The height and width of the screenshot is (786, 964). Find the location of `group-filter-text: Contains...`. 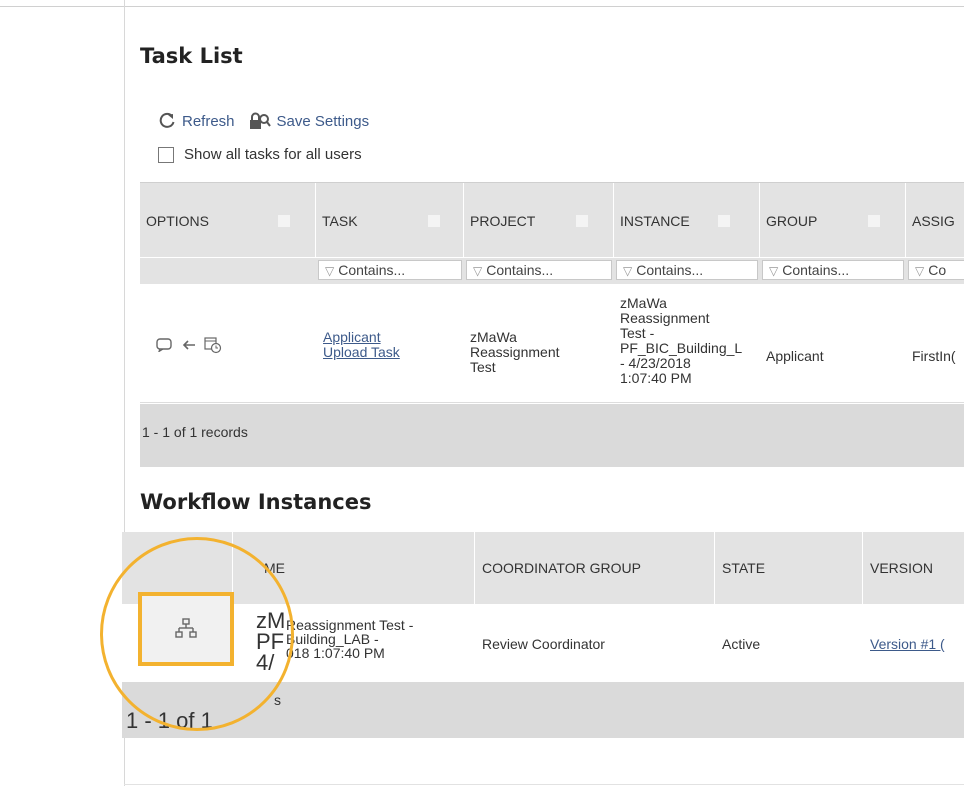

group-filter-text: Contains... is located at coordinates (816, 270).